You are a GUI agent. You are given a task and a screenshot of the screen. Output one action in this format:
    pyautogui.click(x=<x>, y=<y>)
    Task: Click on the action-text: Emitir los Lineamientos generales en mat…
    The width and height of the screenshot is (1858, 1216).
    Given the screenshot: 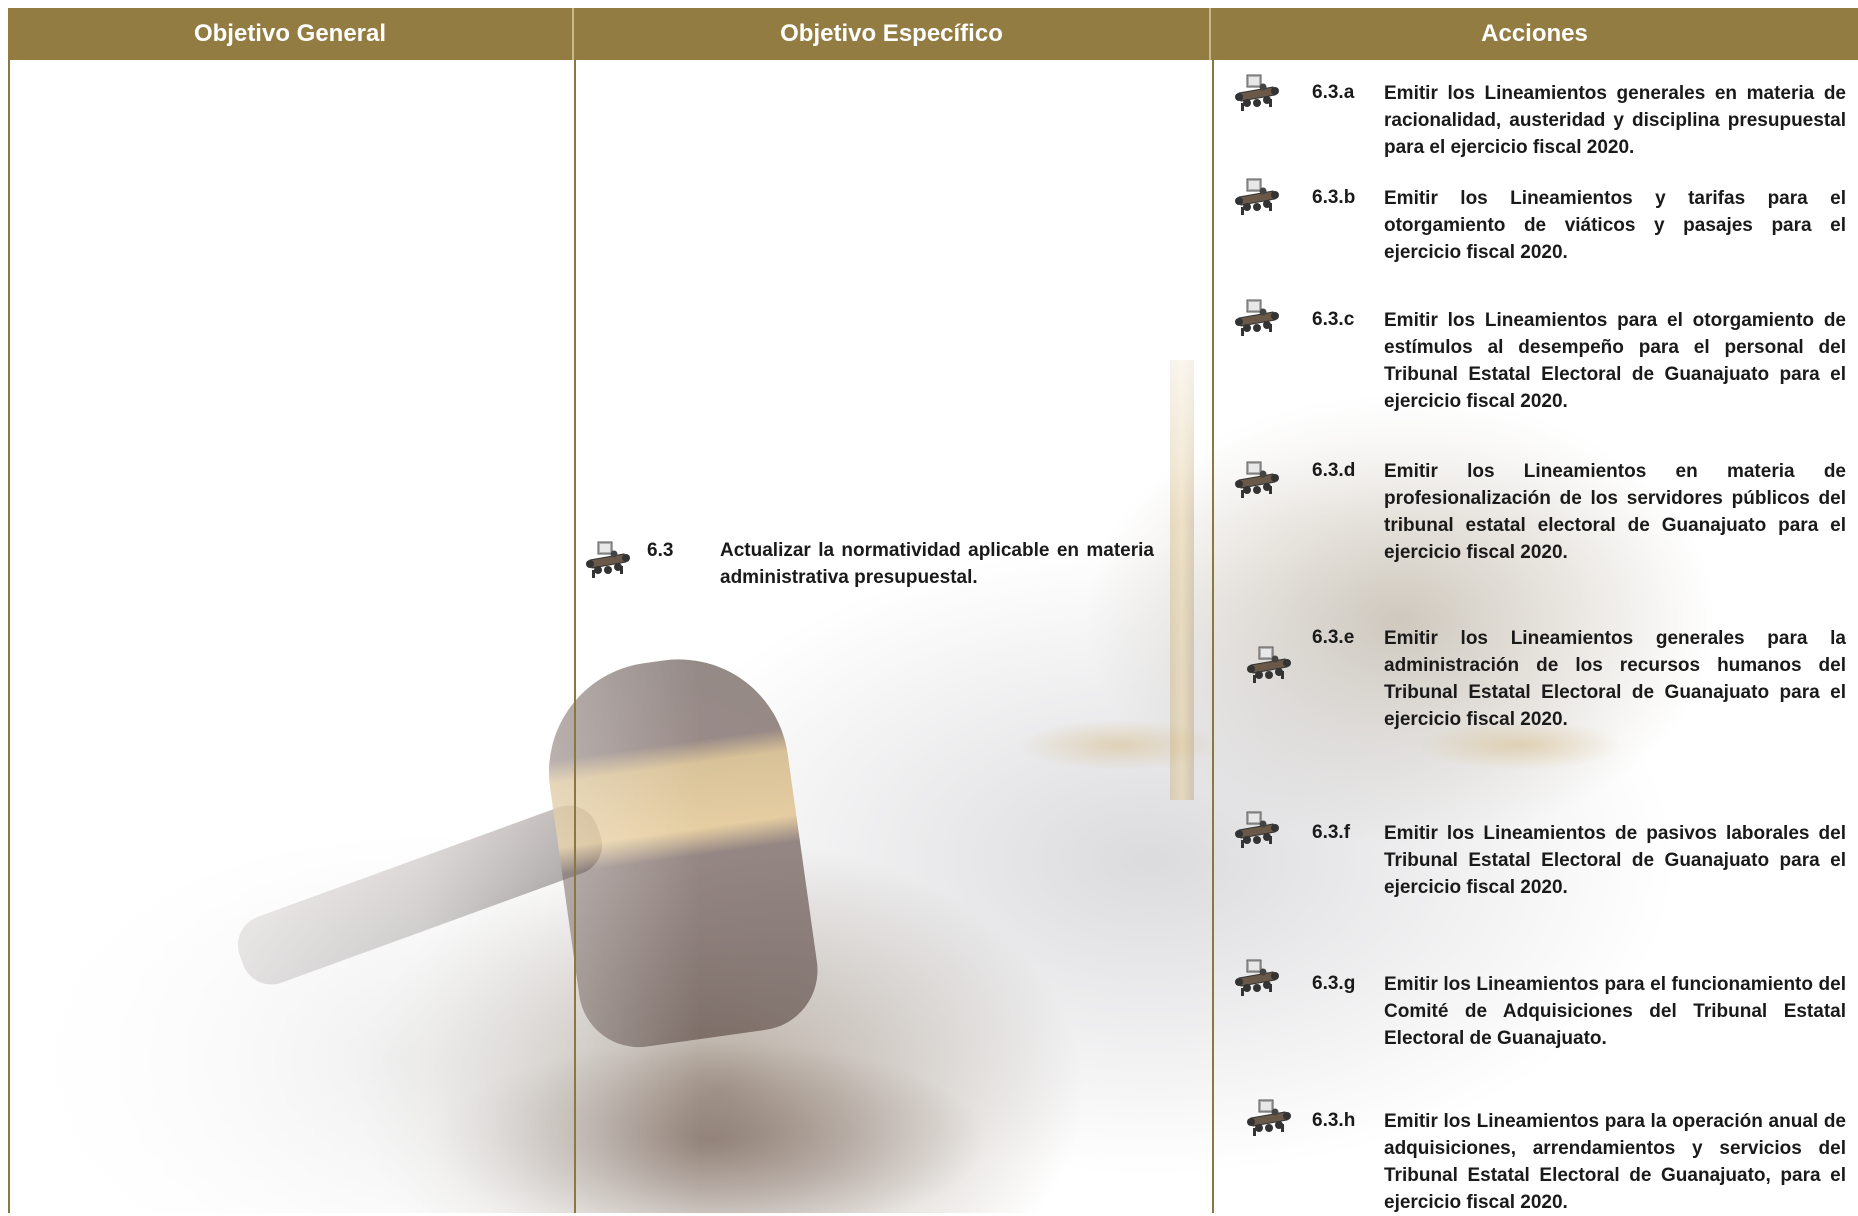 What is the action you would take?
    pyautogui.click(x=1615, y=120)
    